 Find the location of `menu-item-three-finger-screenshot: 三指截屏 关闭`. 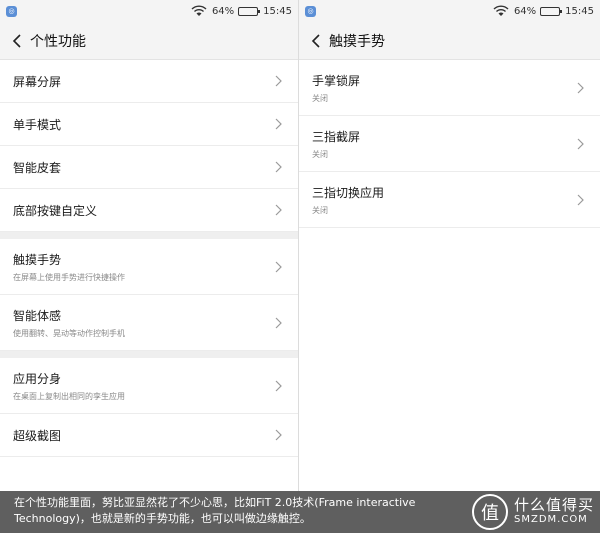

menu-item-three-finger-screenshot: 三指截屏 关闭 is located at coordinates (449, 144).